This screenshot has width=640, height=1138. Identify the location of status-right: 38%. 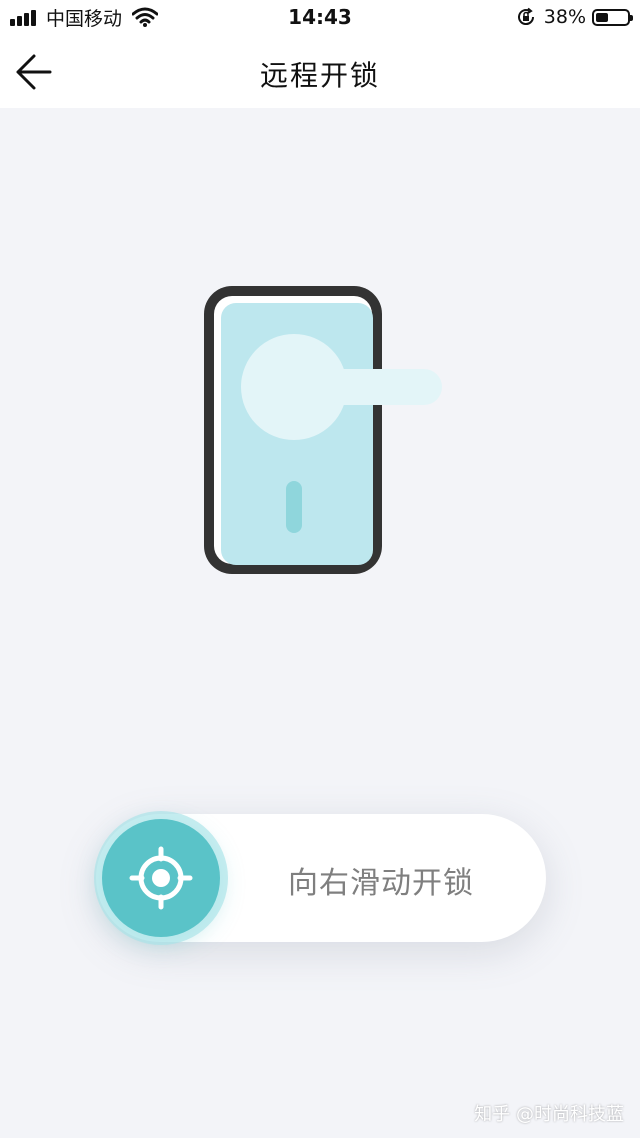
(574, 17).